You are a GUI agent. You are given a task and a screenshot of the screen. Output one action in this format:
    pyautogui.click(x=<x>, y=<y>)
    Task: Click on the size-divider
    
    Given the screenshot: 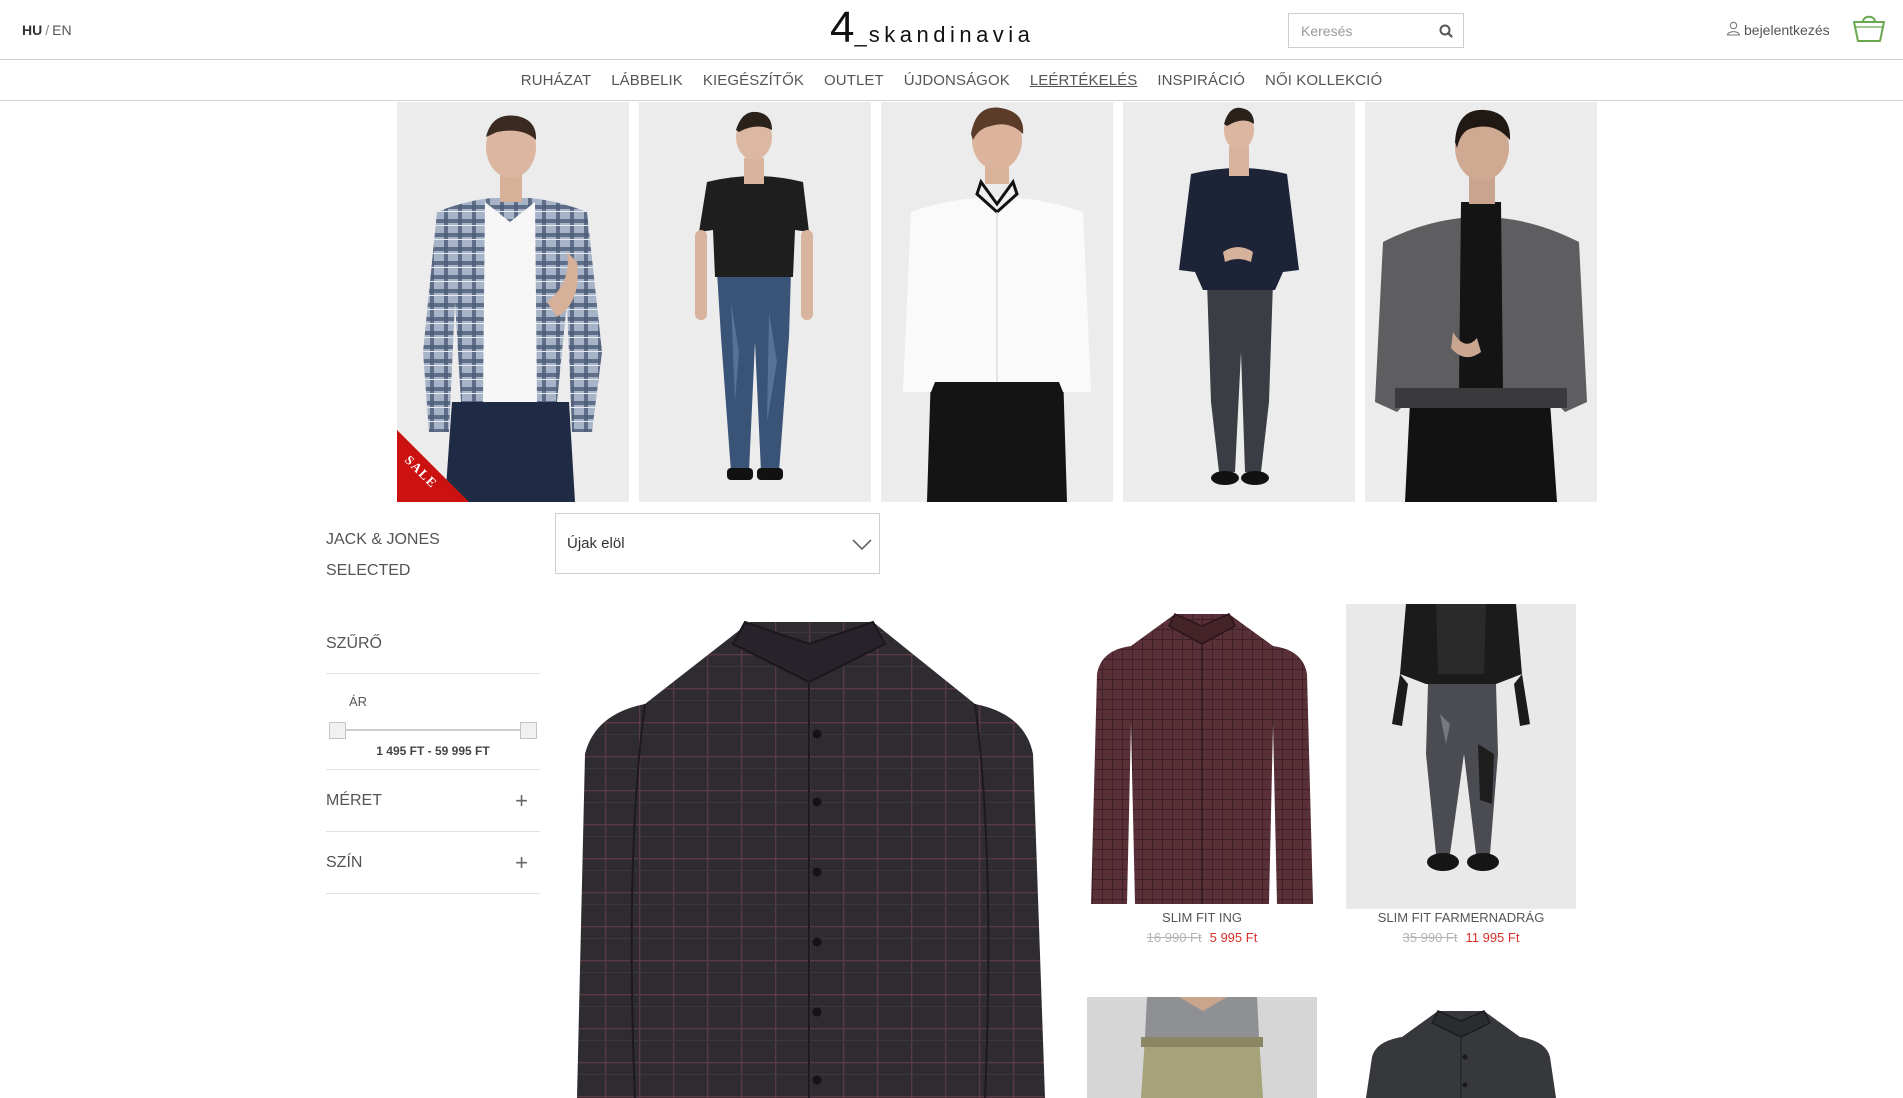 What is the action you would take?
    pyautogui.click(x=433, y=831)
    